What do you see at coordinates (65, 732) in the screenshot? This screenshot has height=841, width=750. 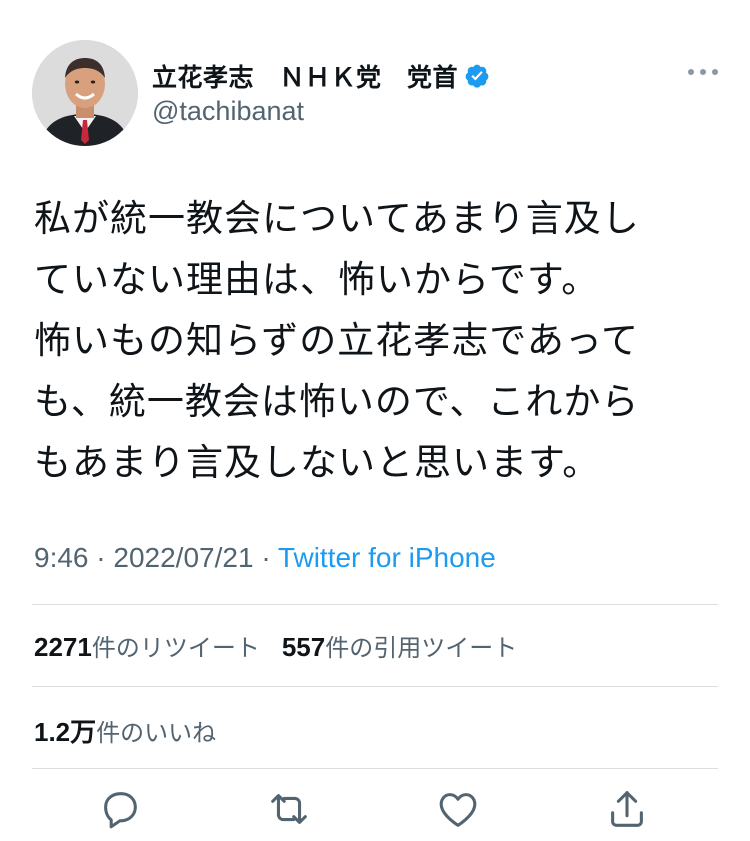 I see `likes-count: 1.2万` at bounding box center [65, 732].